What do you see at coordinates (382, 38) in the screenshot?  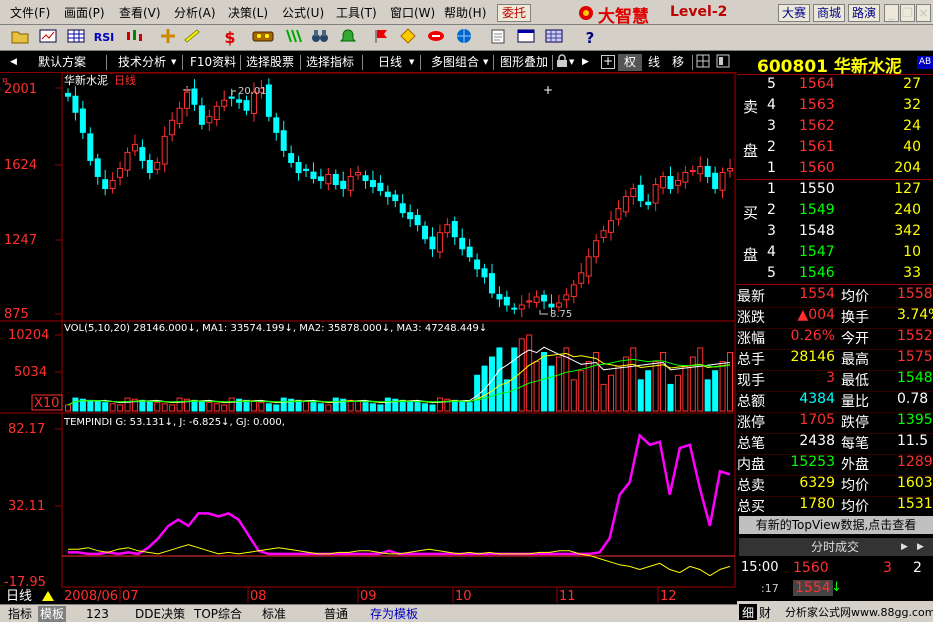 I see `flag-icon` at bounding box center [382, 38].